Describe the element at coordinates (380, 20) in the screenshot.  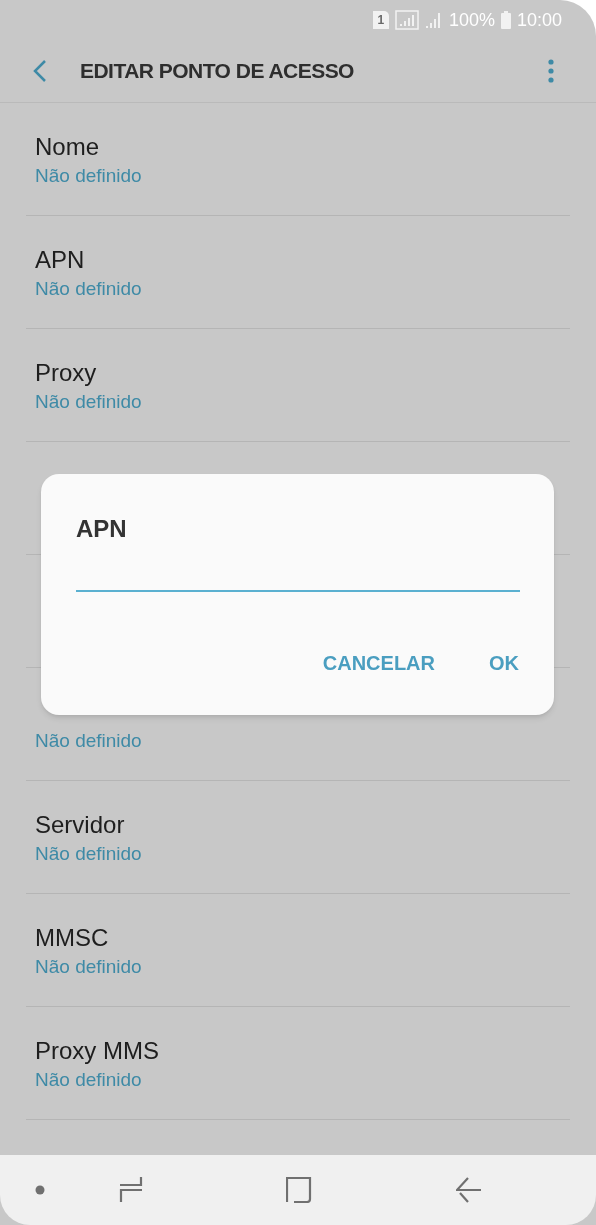
I see `sim-icon: 1` at that location.